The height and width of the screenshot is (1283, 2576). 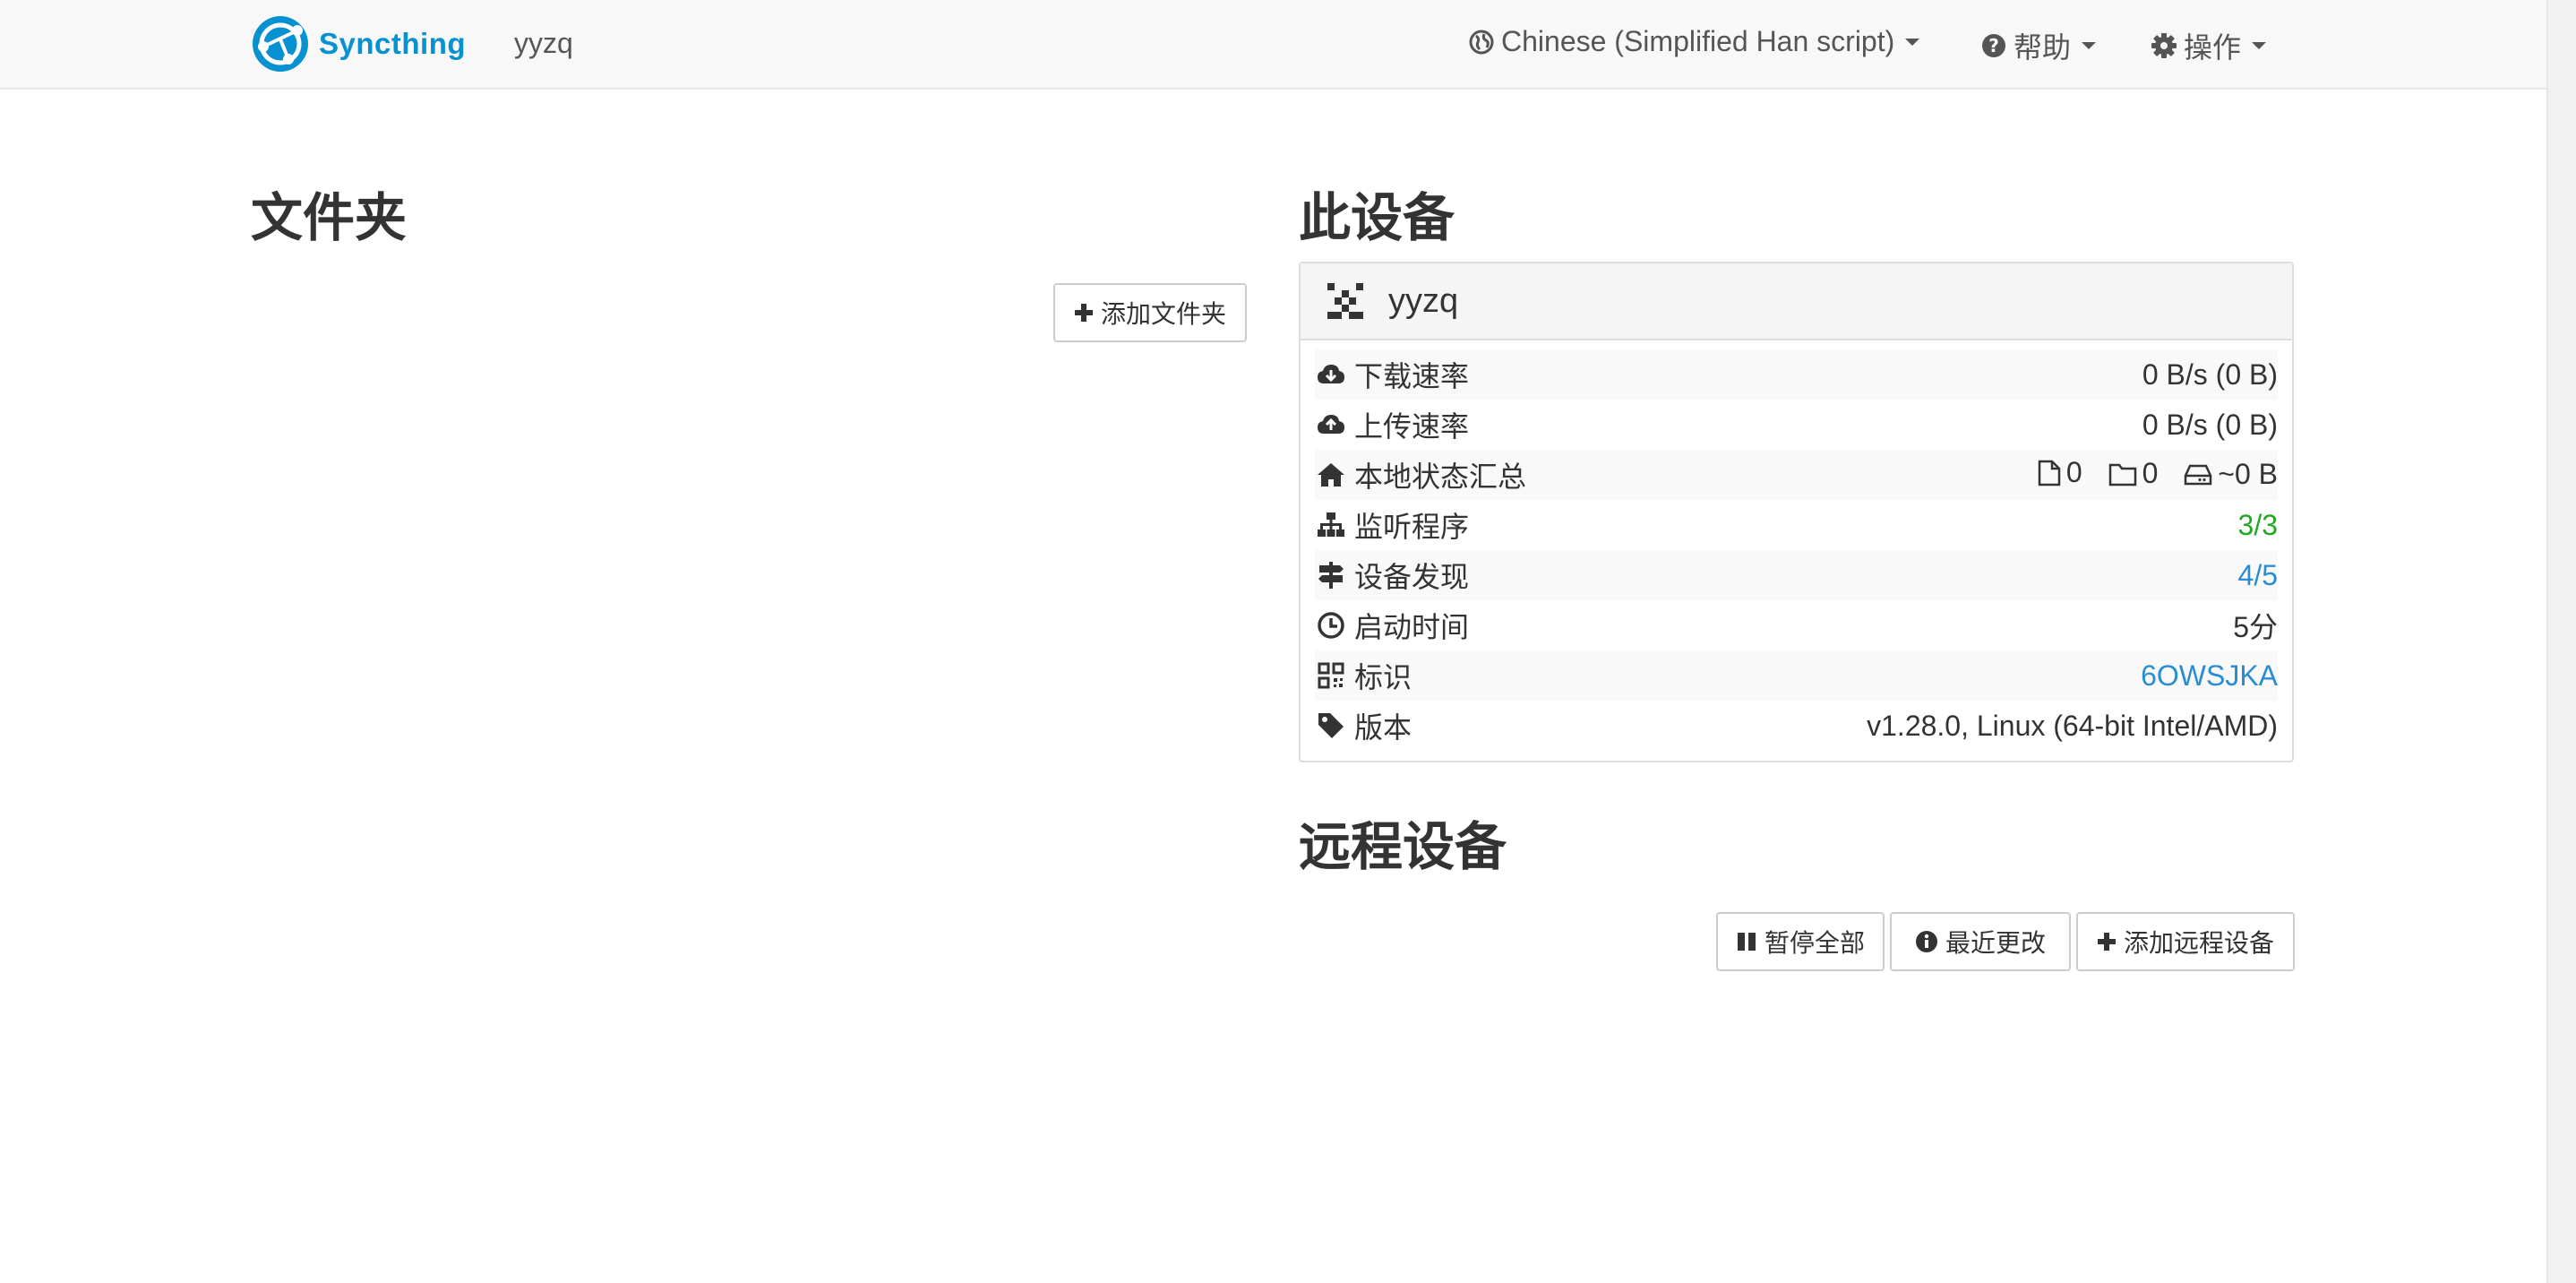 I want to click on recent-changes-button: 最近更改, so click(x=1980, y=941).